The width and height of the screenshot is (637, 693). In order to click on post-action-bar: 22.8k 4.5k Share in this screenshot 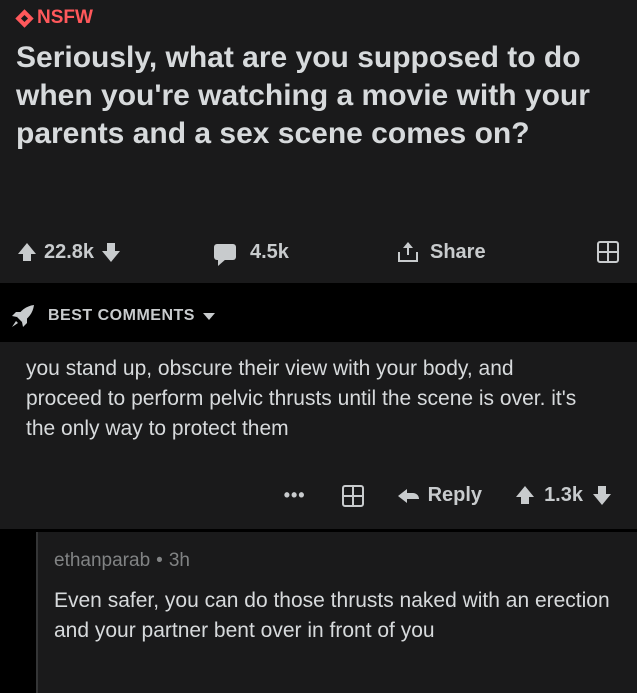, I will do `click(318, 252)`.